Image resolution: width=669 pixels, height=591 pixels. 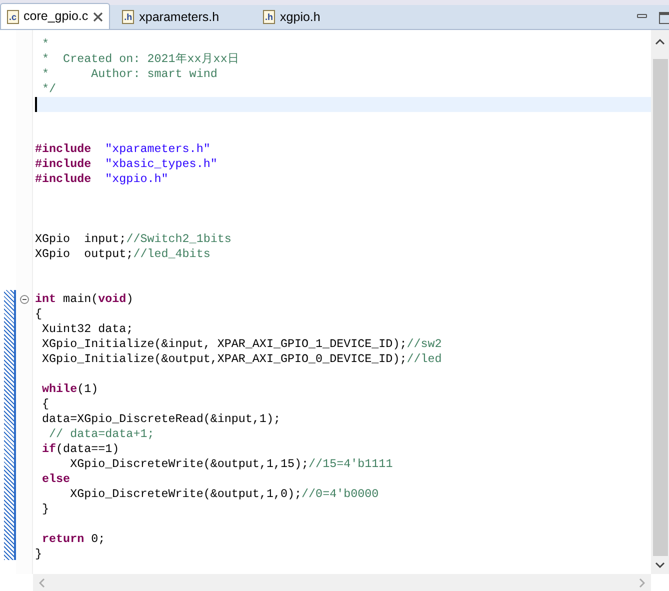 I want to click on code-line: return 0;, so click(x=73, y=539).